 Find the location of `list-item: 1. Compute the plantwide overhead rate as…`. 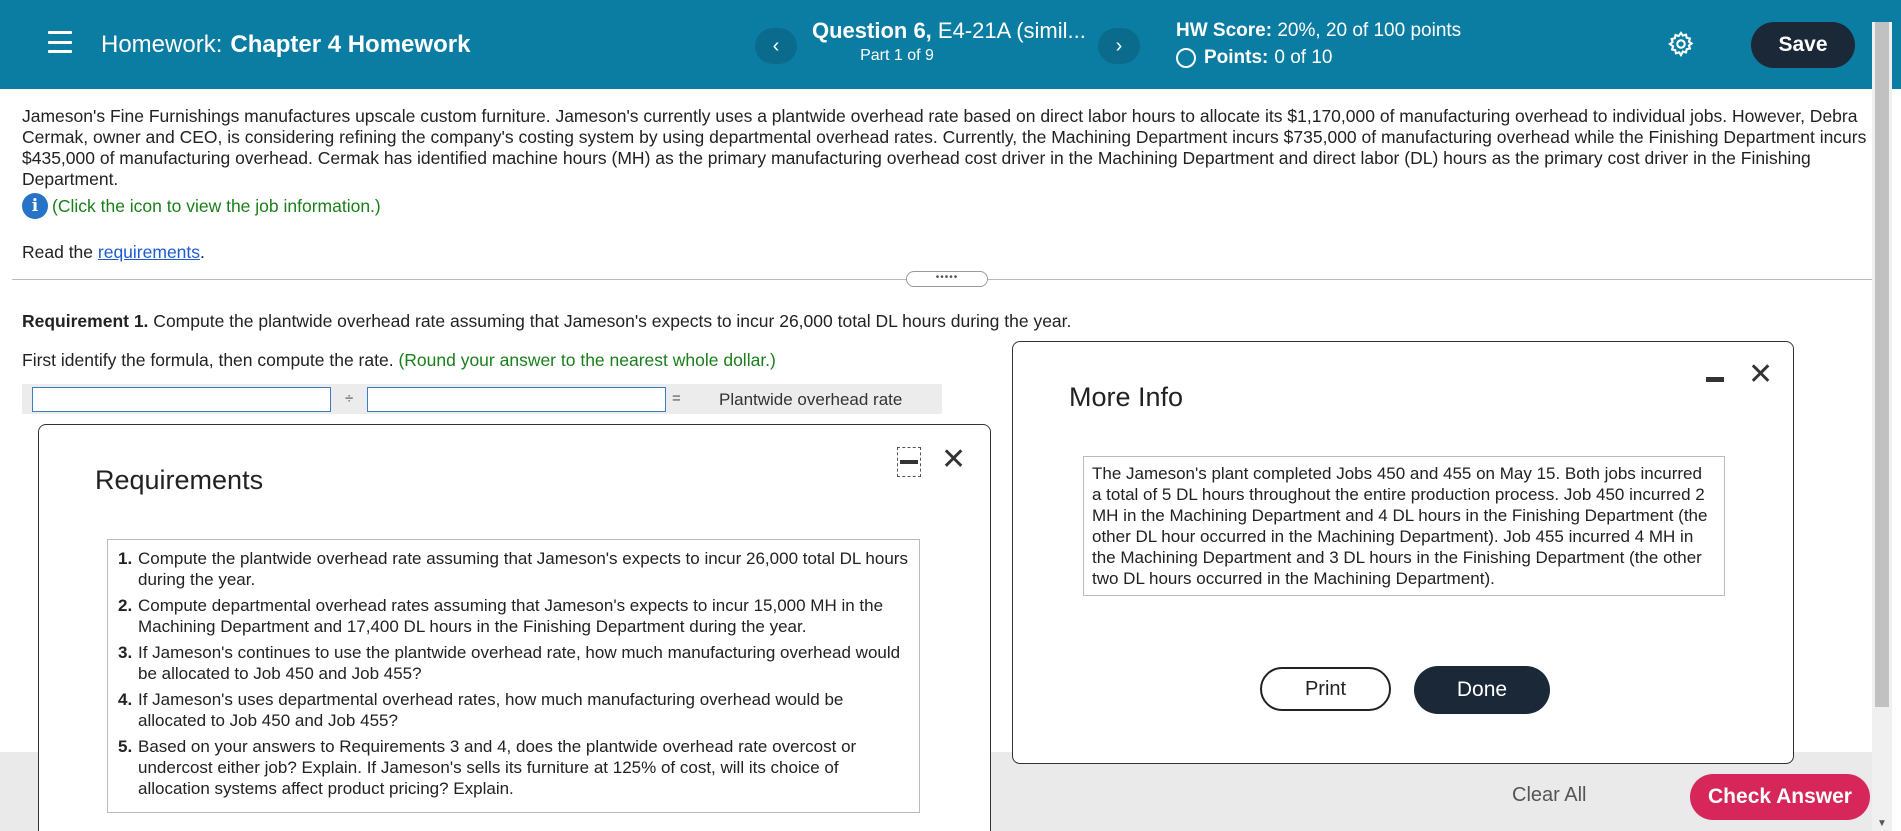

list-item: 1. Compute the plantwide overhead rate as… is located at coordinates (513, 569).